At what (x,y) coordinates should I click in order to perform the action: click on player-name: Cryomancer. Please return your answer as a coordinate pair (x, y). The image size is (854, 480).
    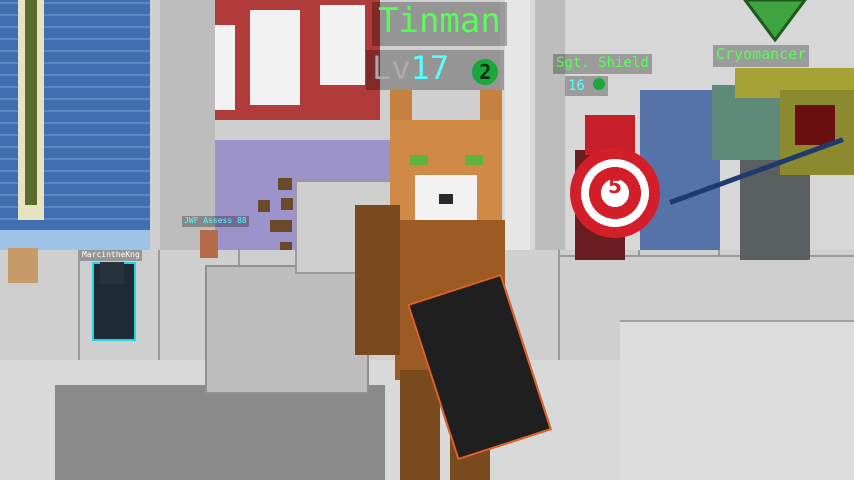
    Looking at the image, I should click on (761, 54).